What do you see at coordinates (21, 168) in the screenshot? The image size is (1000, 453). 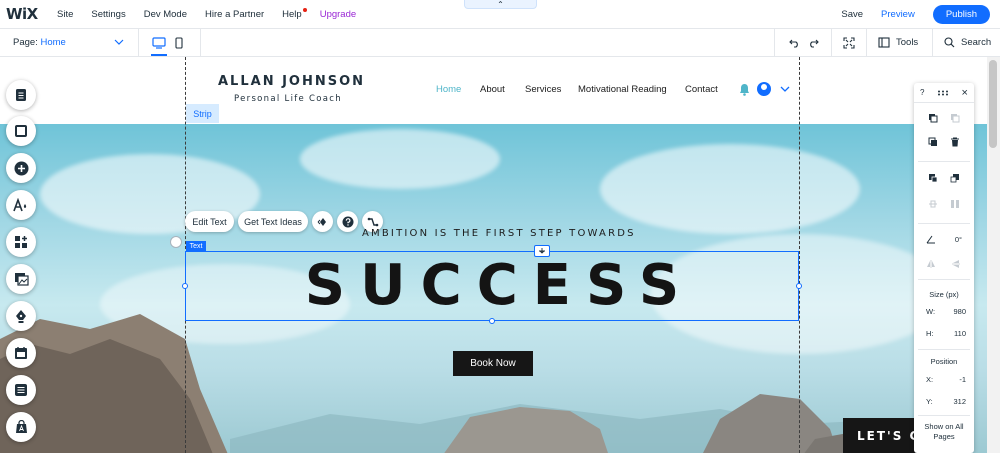 I see `add-elements-button` at bounding box center [21, 168].